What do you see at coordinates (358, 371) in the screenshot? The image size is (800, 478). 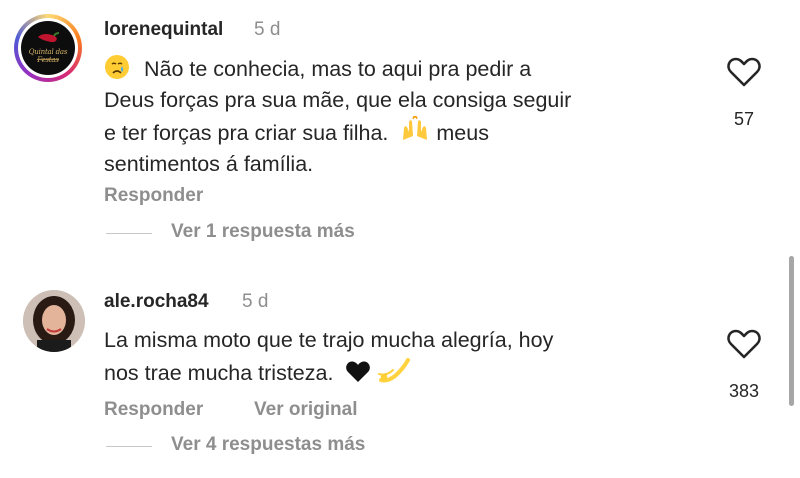 I see `black-heart-icon` at bounding box center [358, 371].